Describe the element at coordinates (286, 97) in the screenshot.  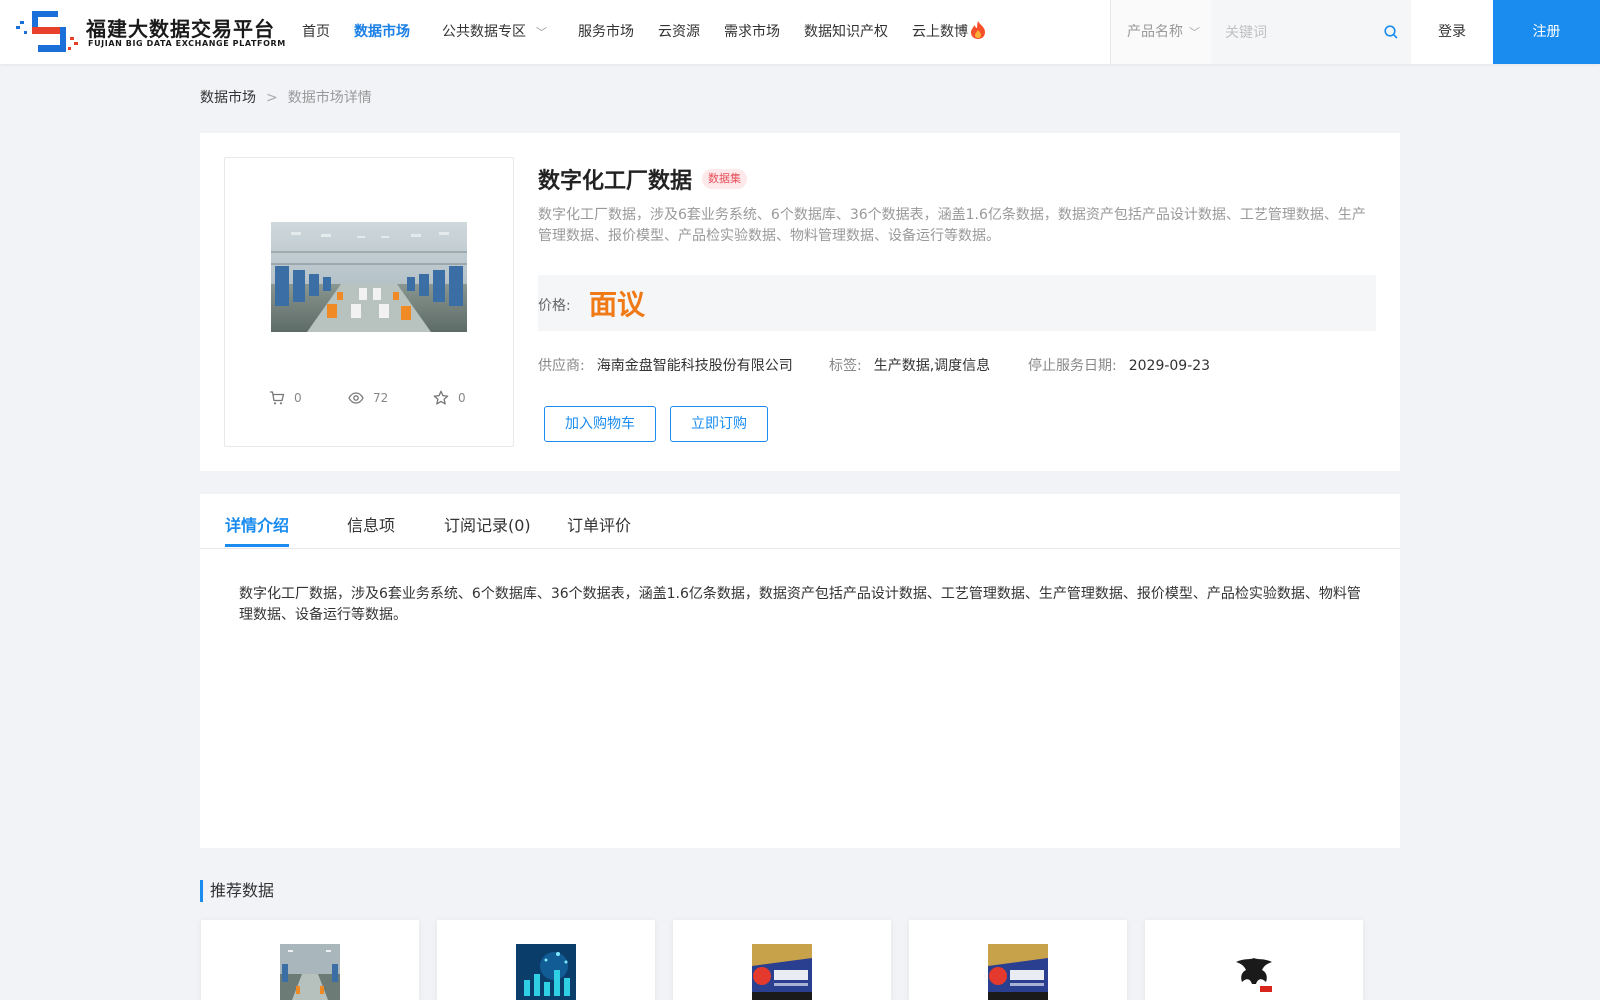
I see `breadcrumb: 数据市场 > 数据市场详情` at that location.